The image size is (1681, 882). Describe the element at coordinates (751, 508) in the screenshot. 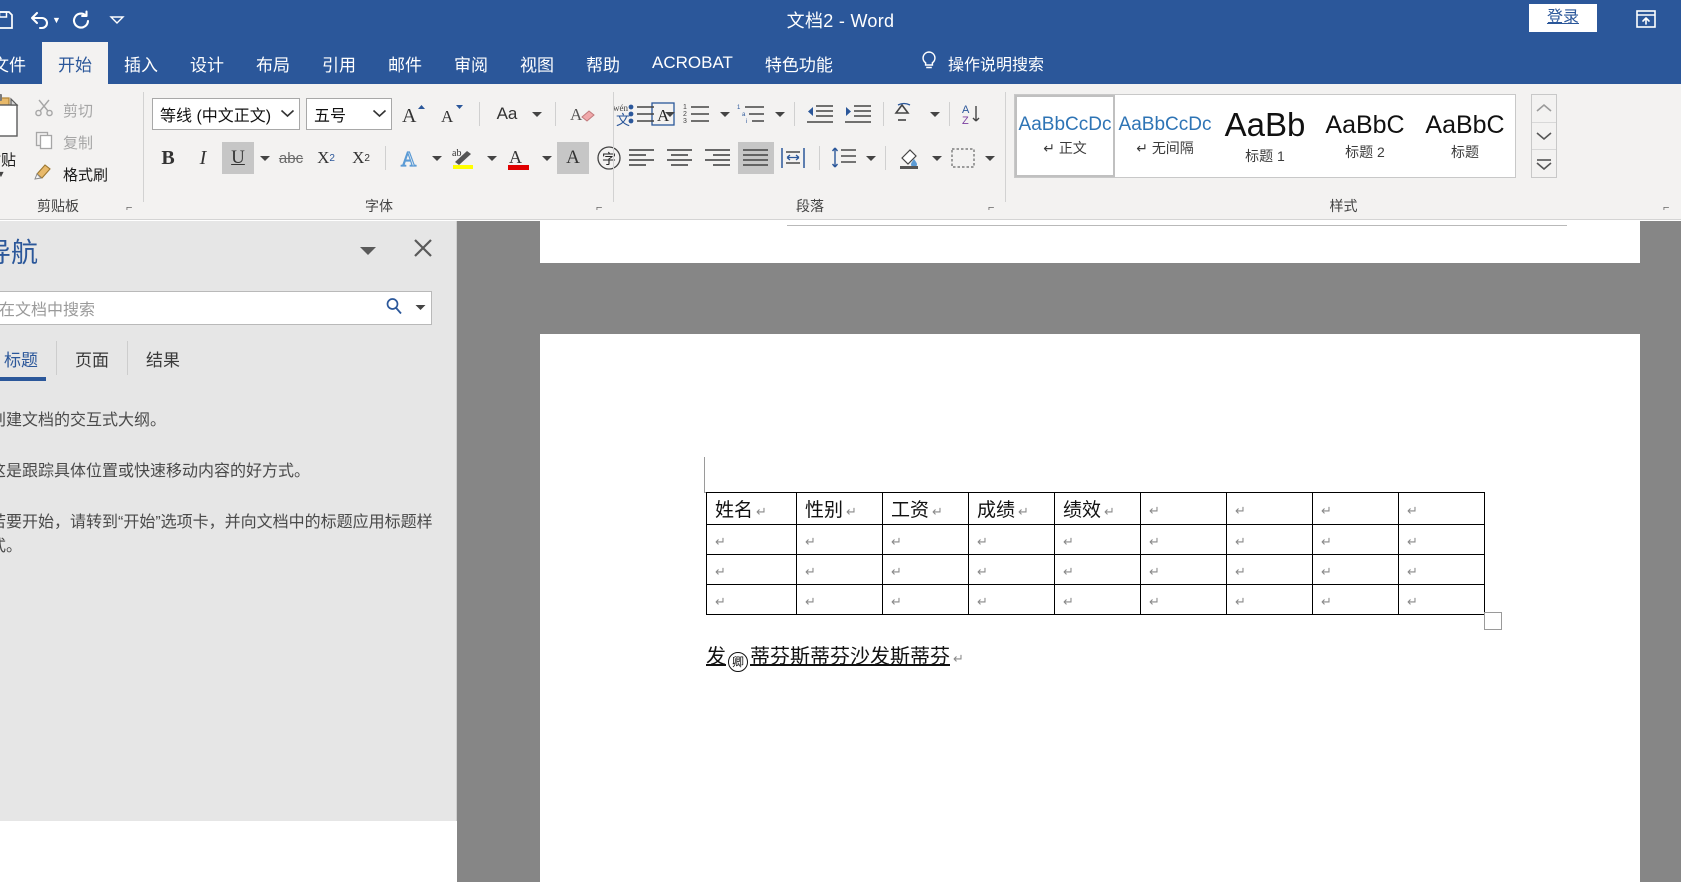

I see `table-cell-header-1: 姓名 ↵` at that location.